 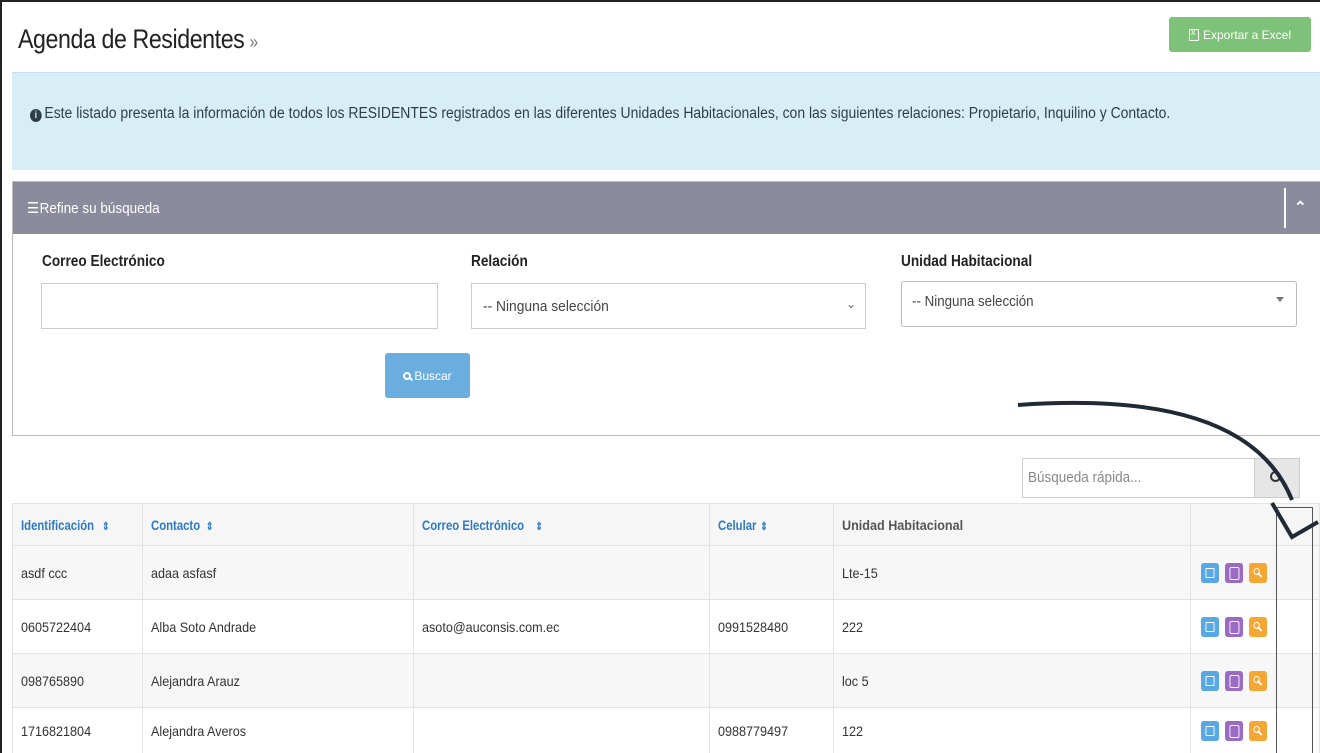 What do you see at coordinates (277, 524) in the screenshot?
I see `col-header-contacto: Contacto ⇕` at bounding box center [277, 524].